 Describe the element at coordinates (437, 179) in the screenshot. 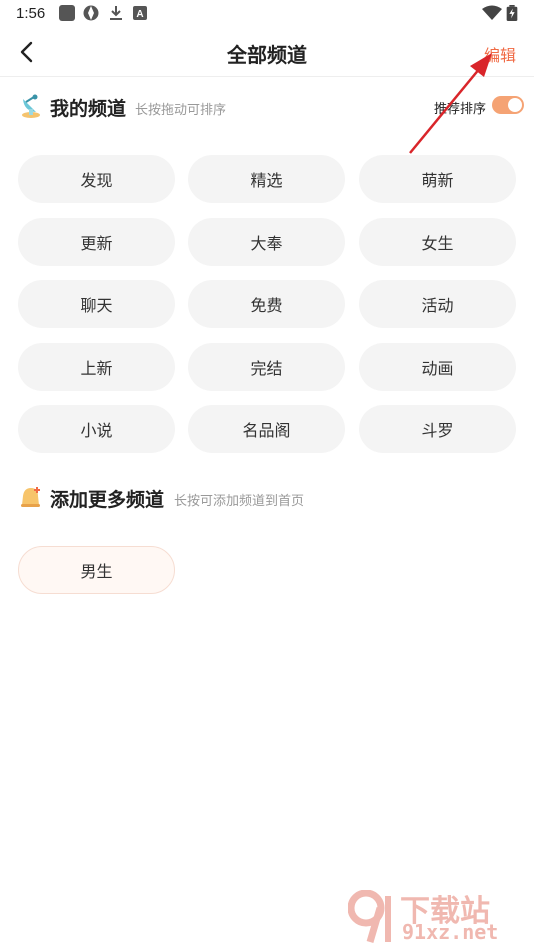

I see `channel-chip: 萌新` at that location.